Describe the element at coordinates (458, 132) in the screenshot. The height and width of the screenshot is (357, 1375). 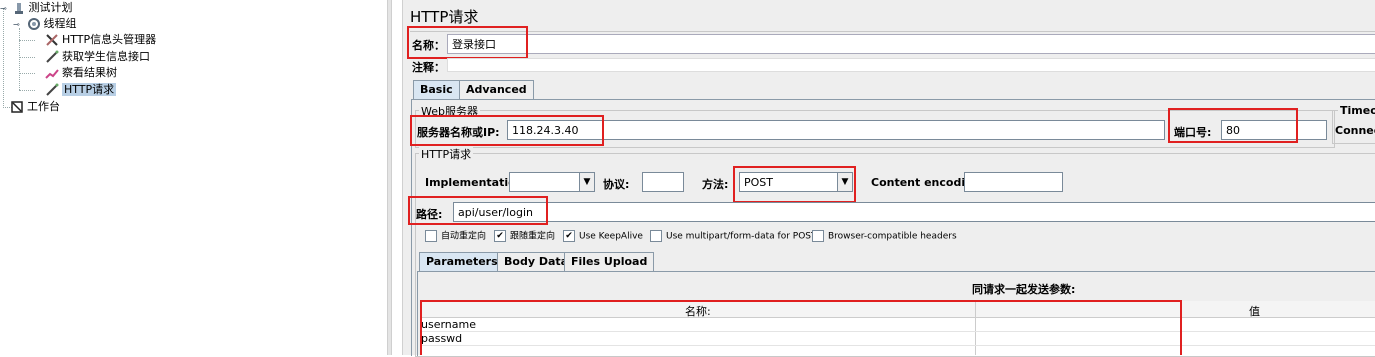
I see `server-label: 服务器名称或IP:` at that location.